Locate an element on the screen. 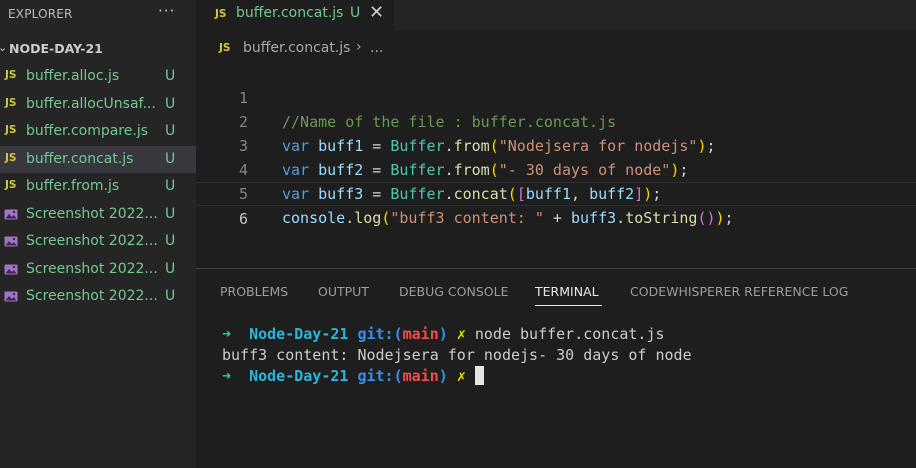 Image resolution: width=916 pixels, height=468 pixels. file-item-buffer-allocunsafe: JS buffer.allocUnsaf... U is located at coordinates (98, 105).